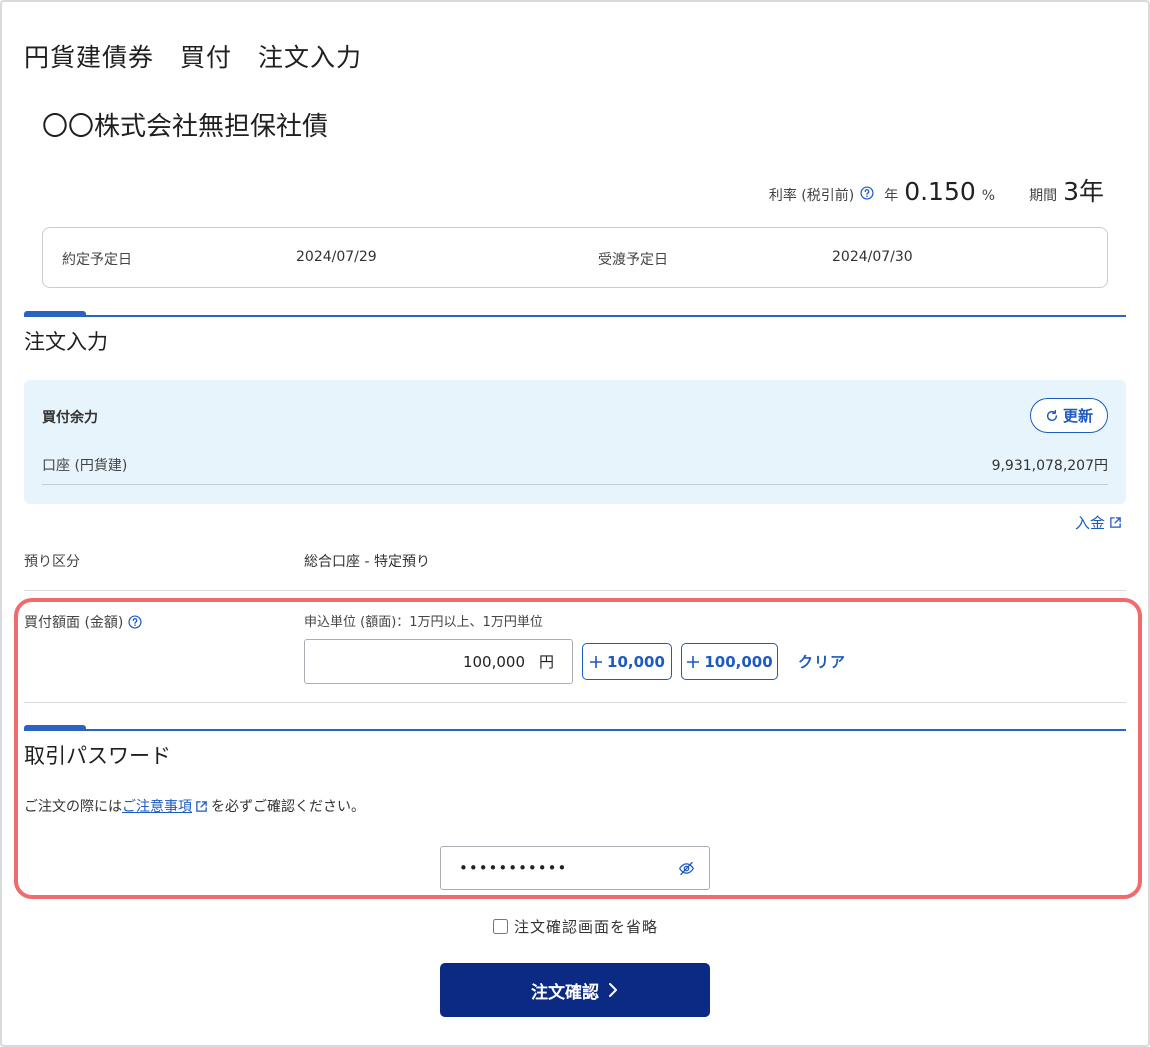 Image resolution: width=1150 pixels, height=1047 pixels. Describe the element at coordinates (575, 442) in the screenshot. I see `buying-power-box: 買付余力 更新 口座 (円貨建) 9,931,078,207円` at that location.